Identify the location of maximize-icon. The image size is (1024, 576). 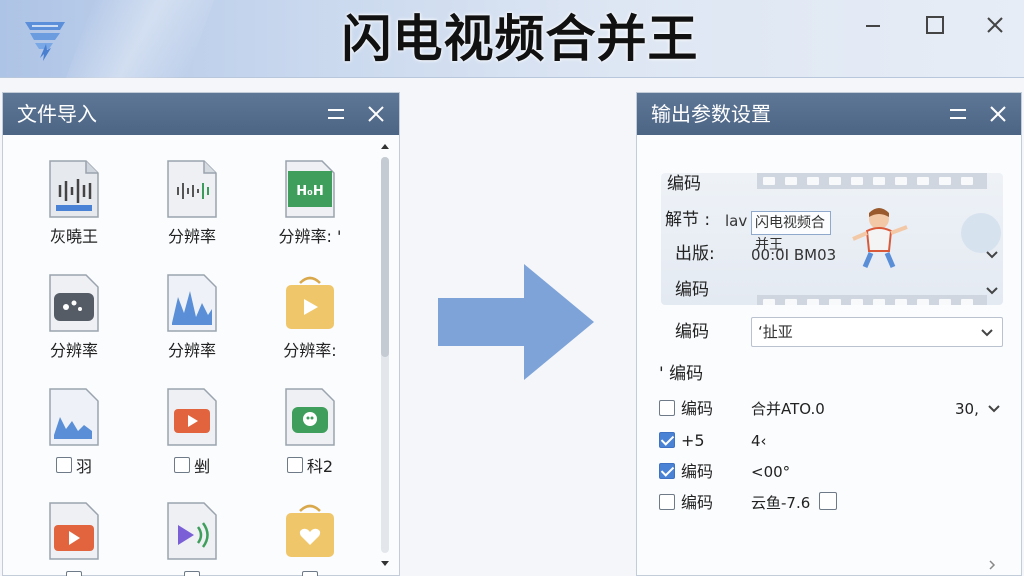
(935, 25).